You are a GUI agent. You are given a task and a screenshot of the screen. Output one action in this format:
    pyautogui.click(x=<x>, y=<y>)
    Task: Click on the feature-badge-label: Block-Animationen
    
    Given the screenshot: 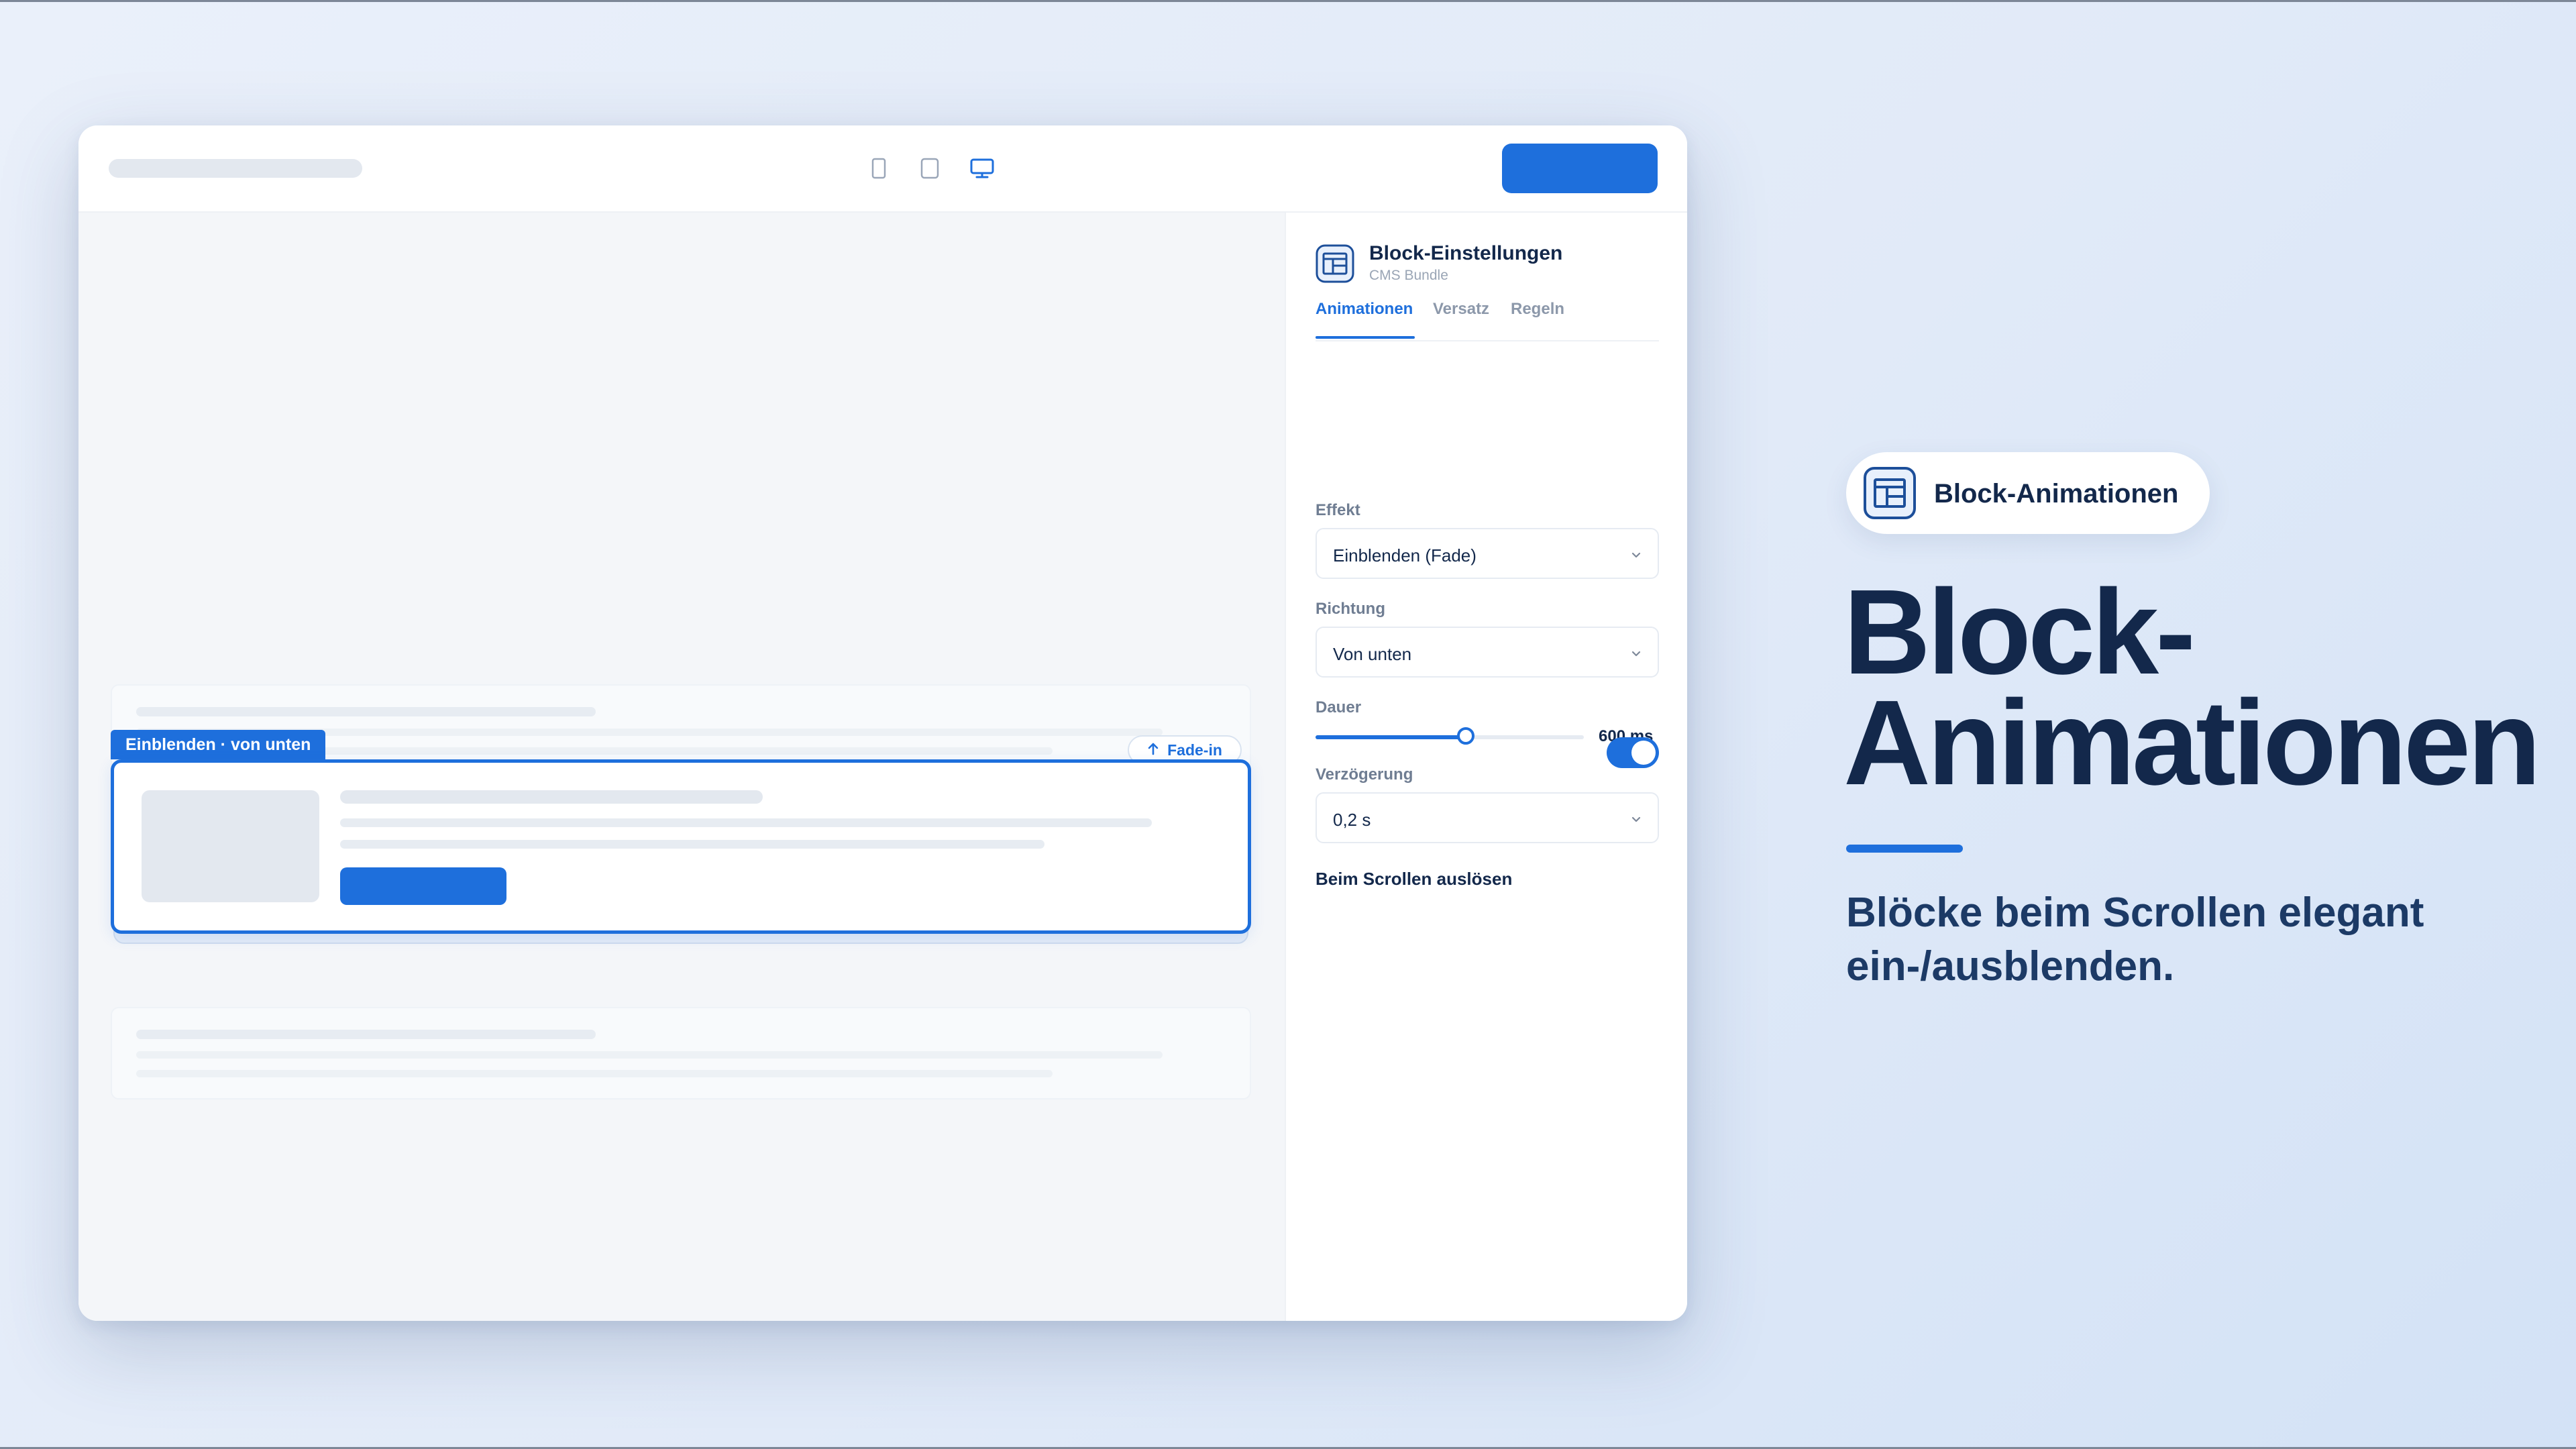 What is the action you would take?
    pyautogui.click(x=2056, y=493)
    